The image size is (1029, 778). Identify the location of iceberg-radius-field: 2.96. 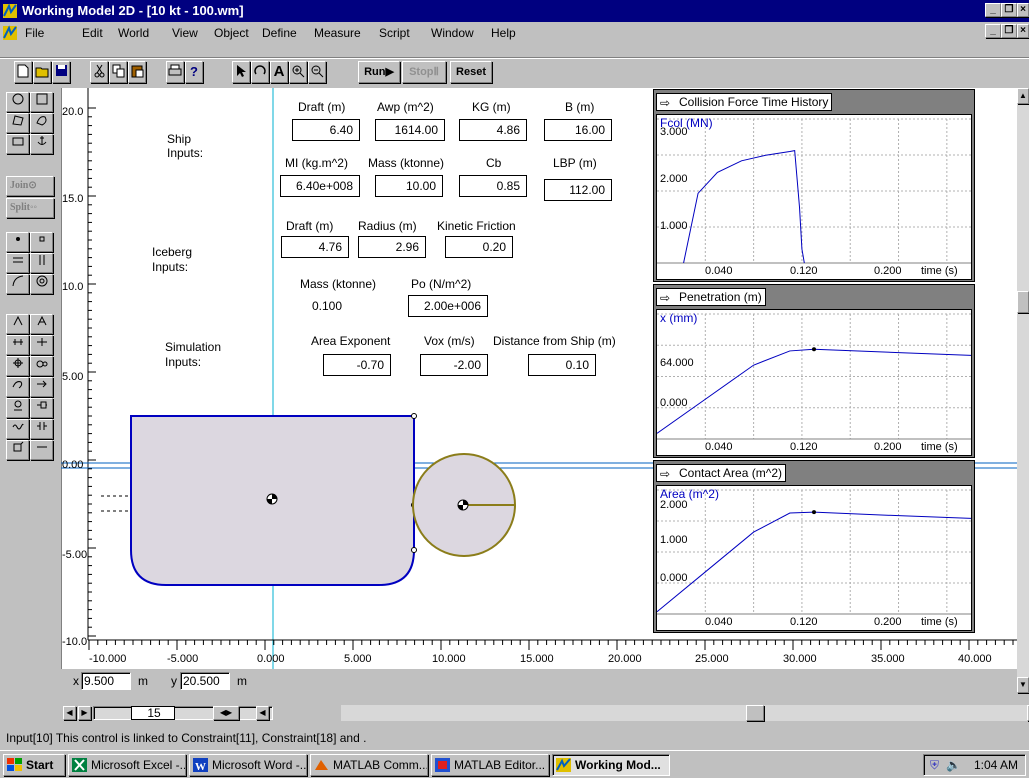
(392, 247).